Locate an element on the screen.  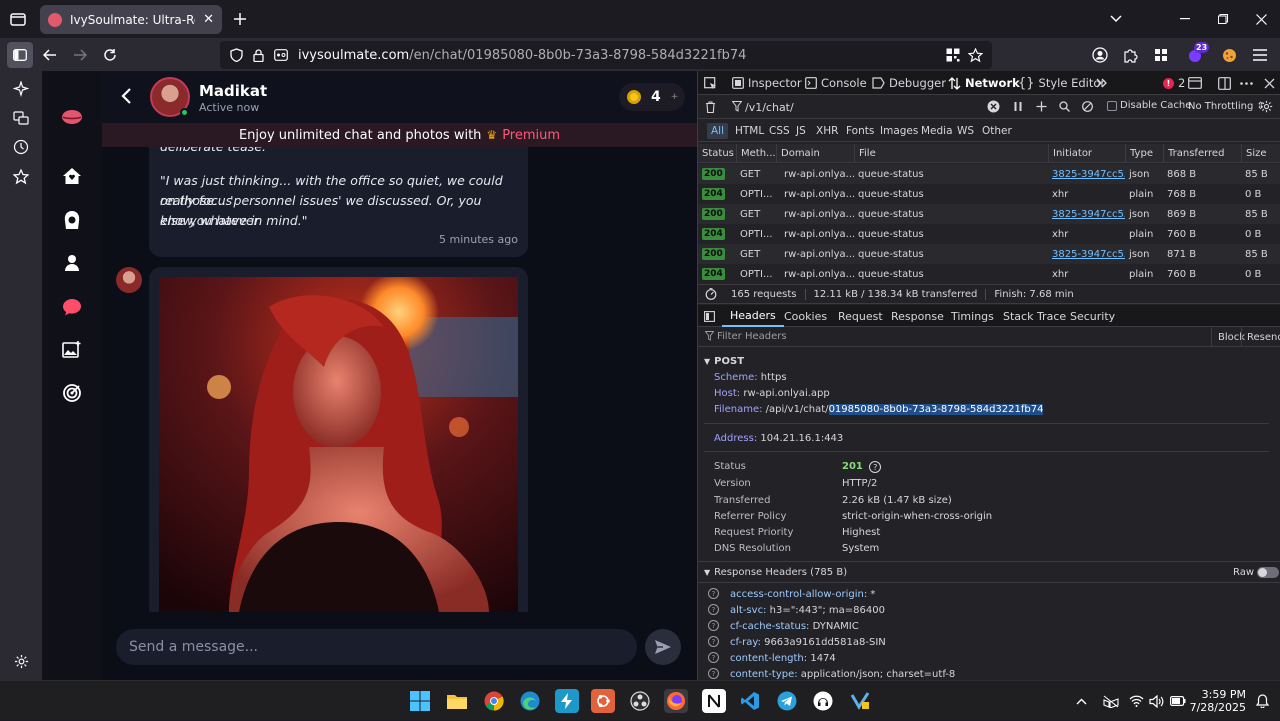
tab-style-editor: {} Style Editor is located at coordinates (1061, 83).